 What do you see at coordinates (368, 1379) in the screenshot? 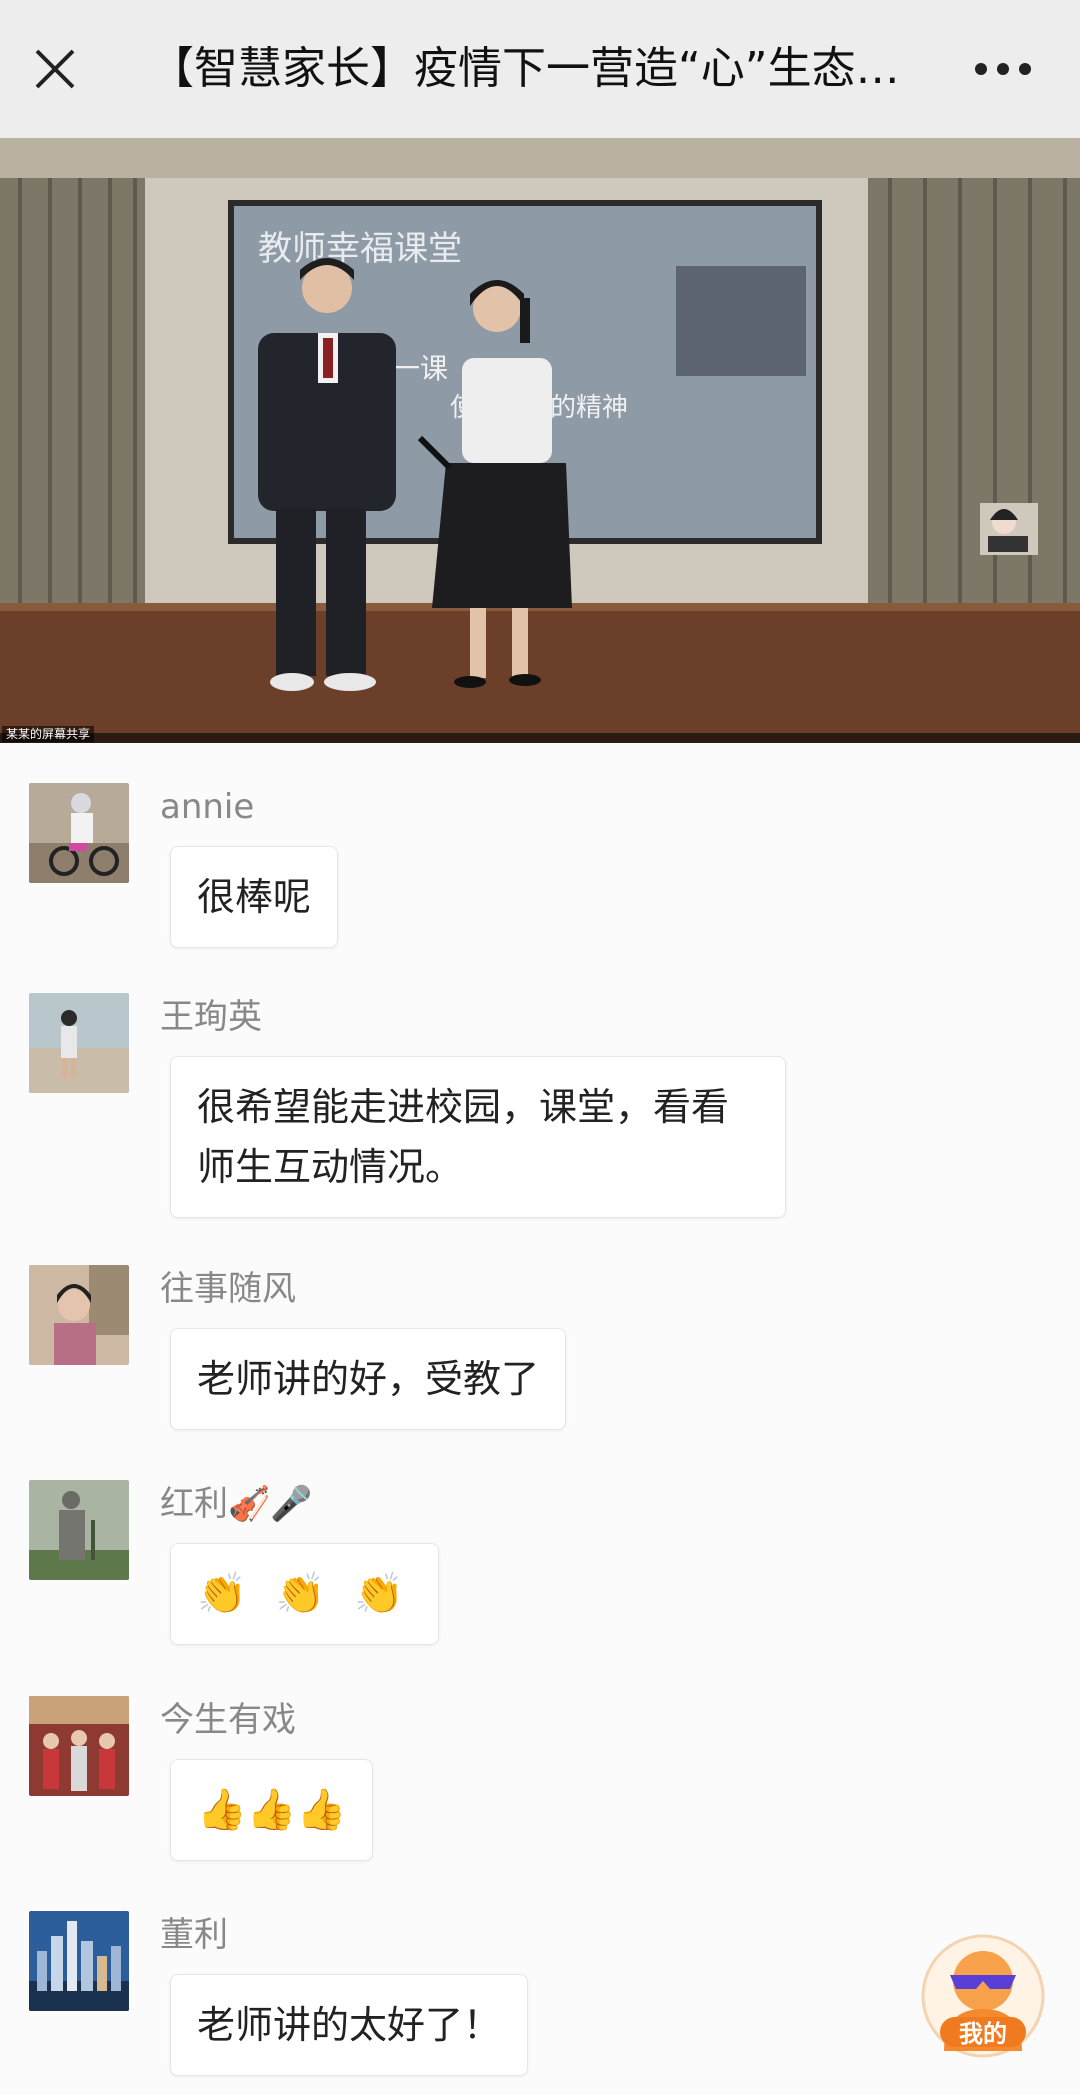
I see `comment-text: 老师讲的好，受教了` at bounding box center [368, 1379].